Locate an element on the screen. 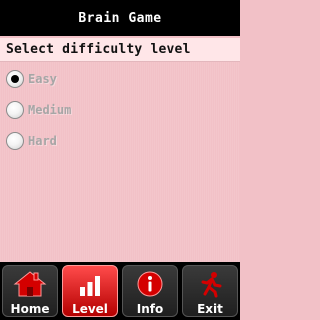 This screenshot has height=320, width=320. difficulty-option-label: Easy is located at coordinates (42, 79).